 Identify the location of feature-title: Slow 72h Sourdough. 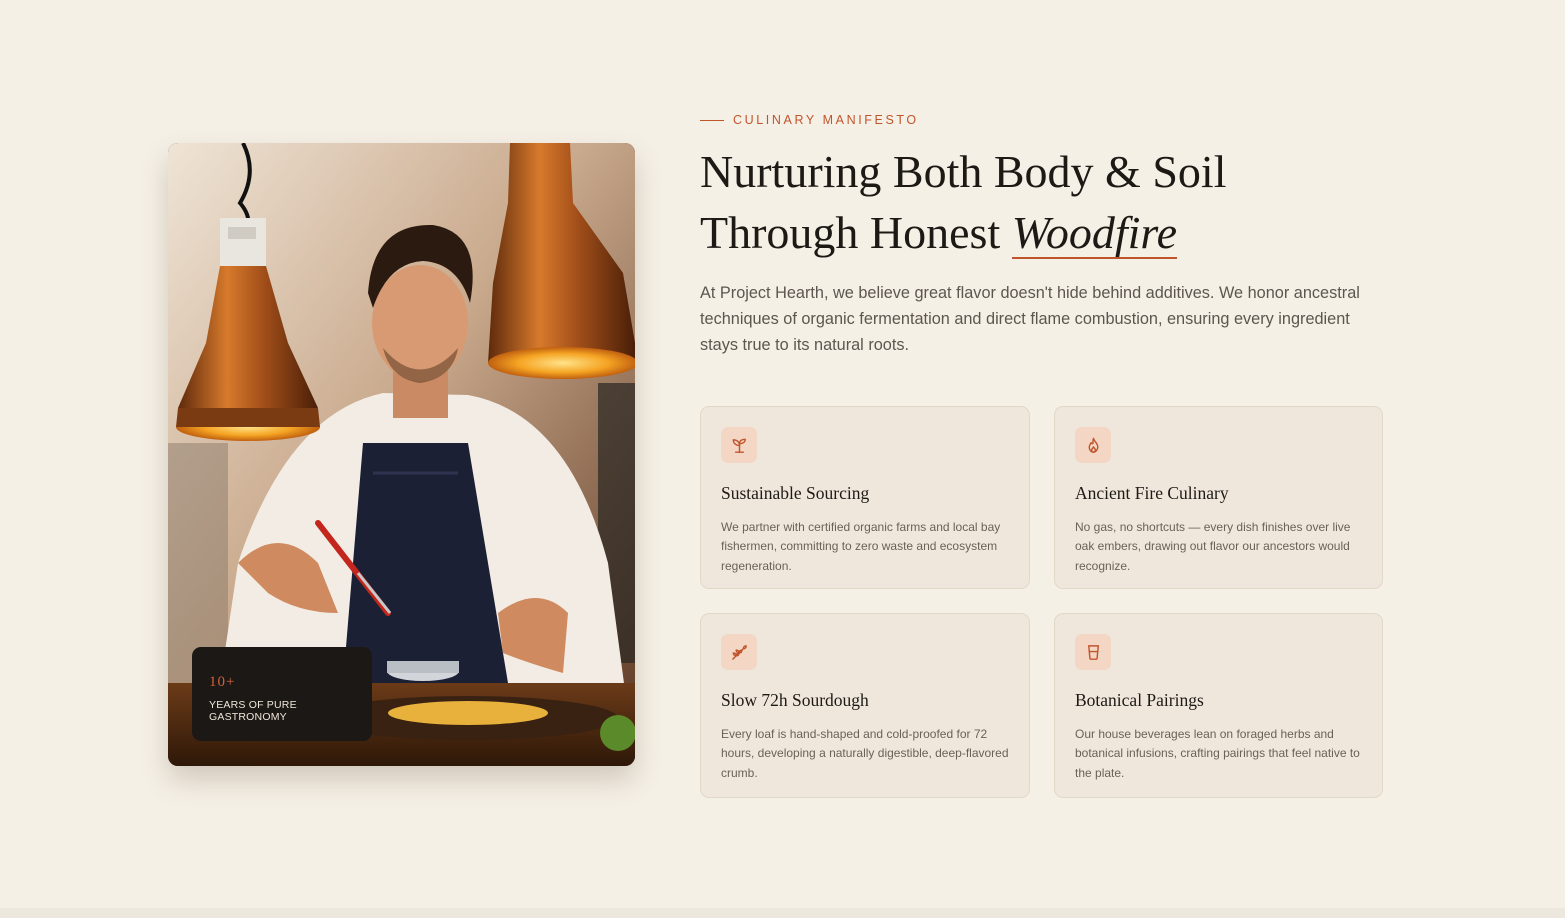
(795, 700).